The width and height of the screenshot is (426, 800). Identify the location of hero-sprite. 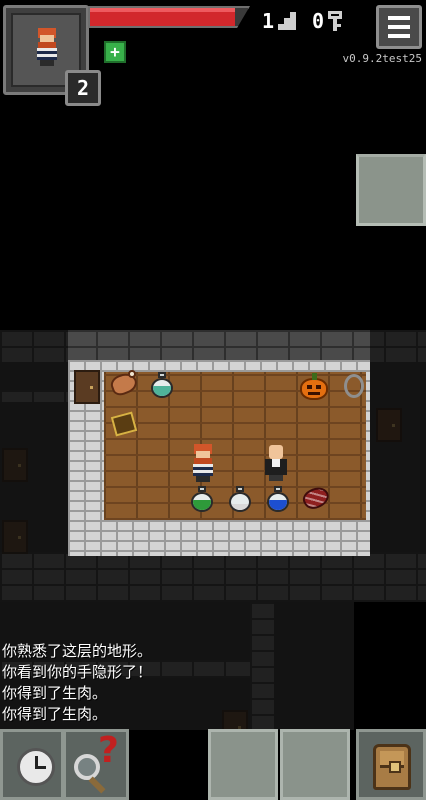
(203, 463).